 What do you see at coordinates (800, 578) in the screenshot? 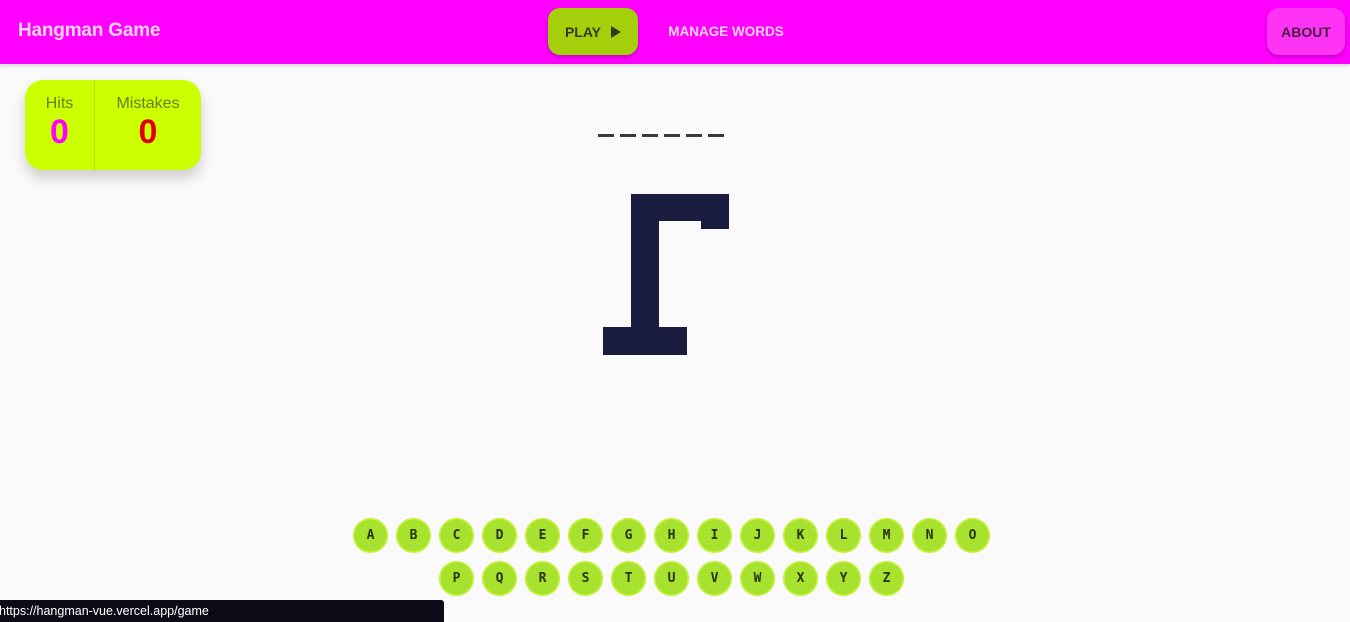
I see `letter-key-x: X` at bounding box center [800, 578].